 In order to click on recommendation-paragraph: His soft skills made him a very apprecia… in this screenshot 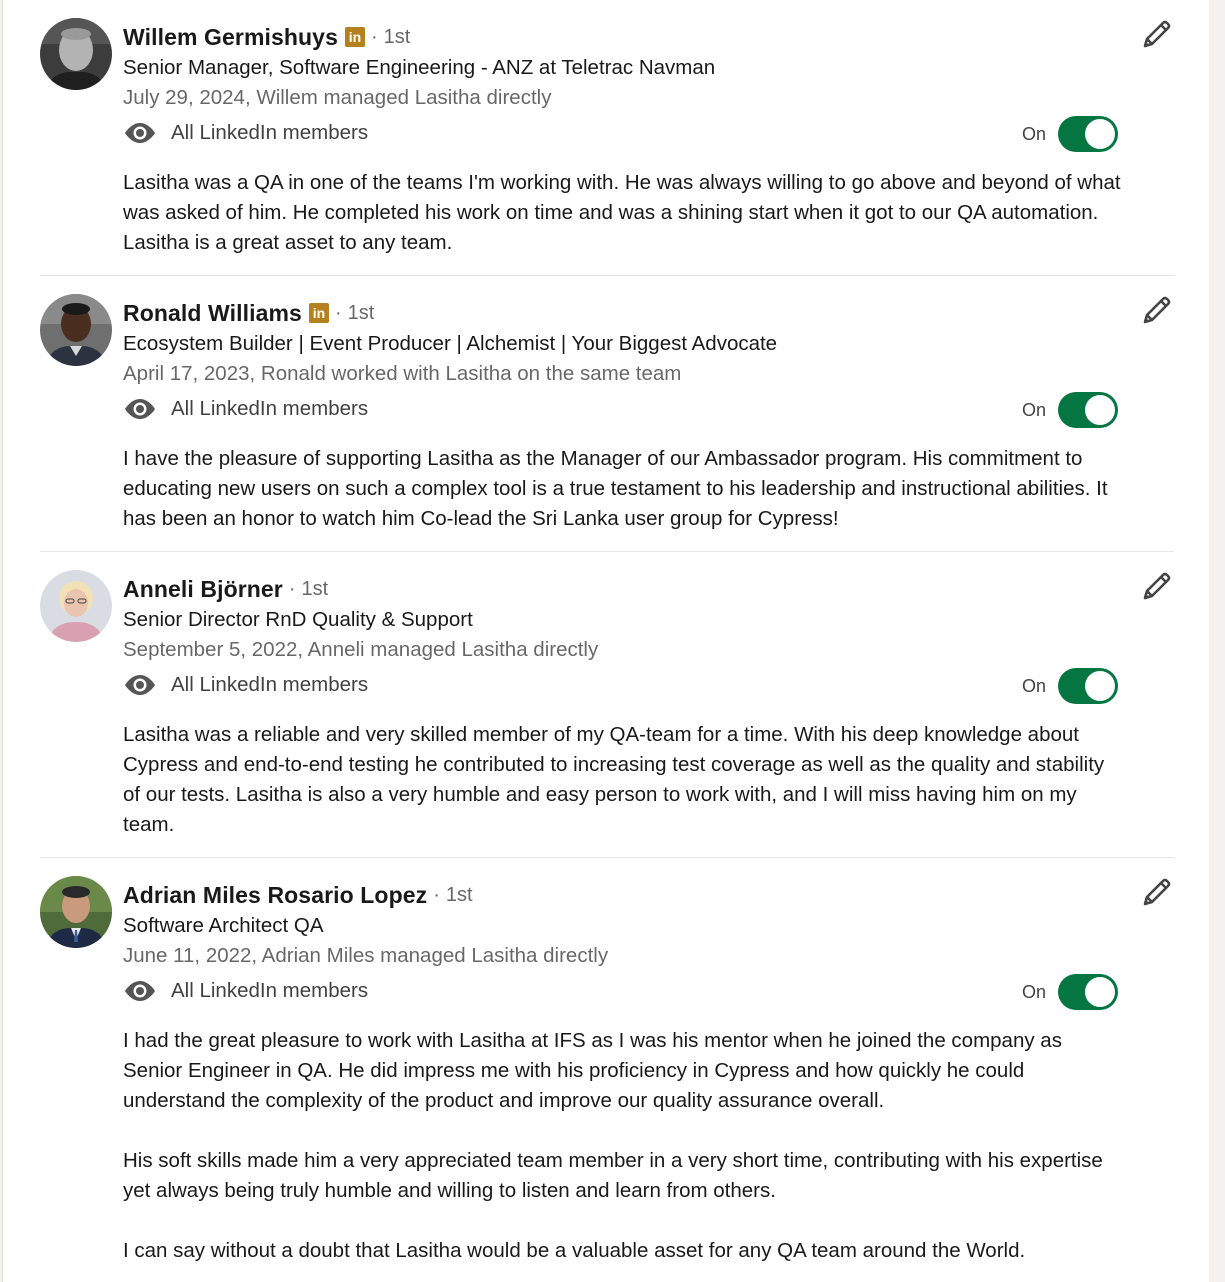, I will do `click(613, 1175)`.